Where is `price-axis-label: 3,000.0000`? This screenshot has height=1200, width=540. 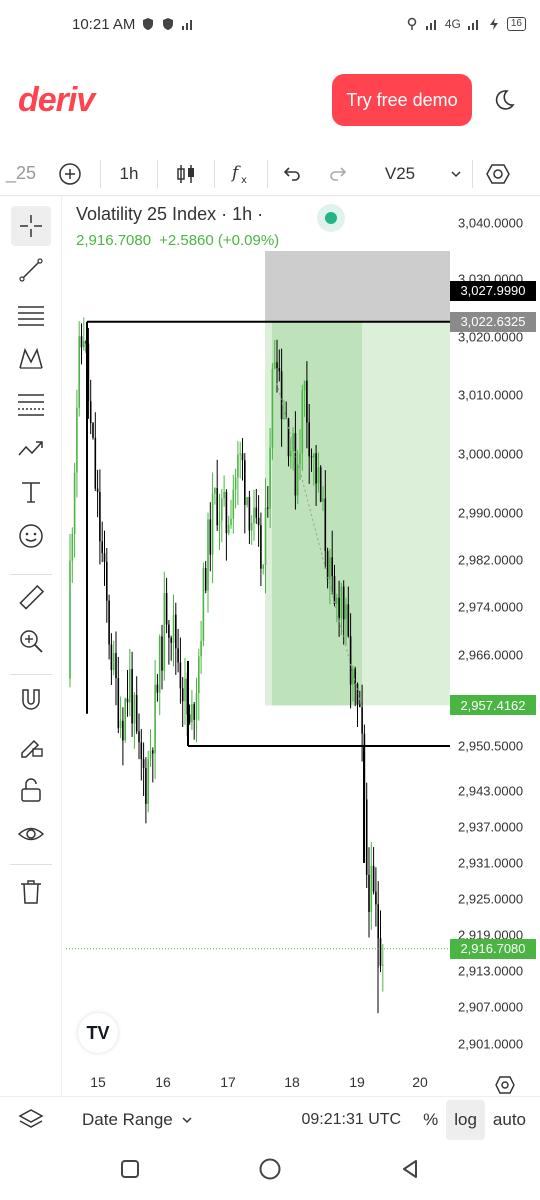 price-axis-label: 3,000.0000 is located at coordinates (491, 454).